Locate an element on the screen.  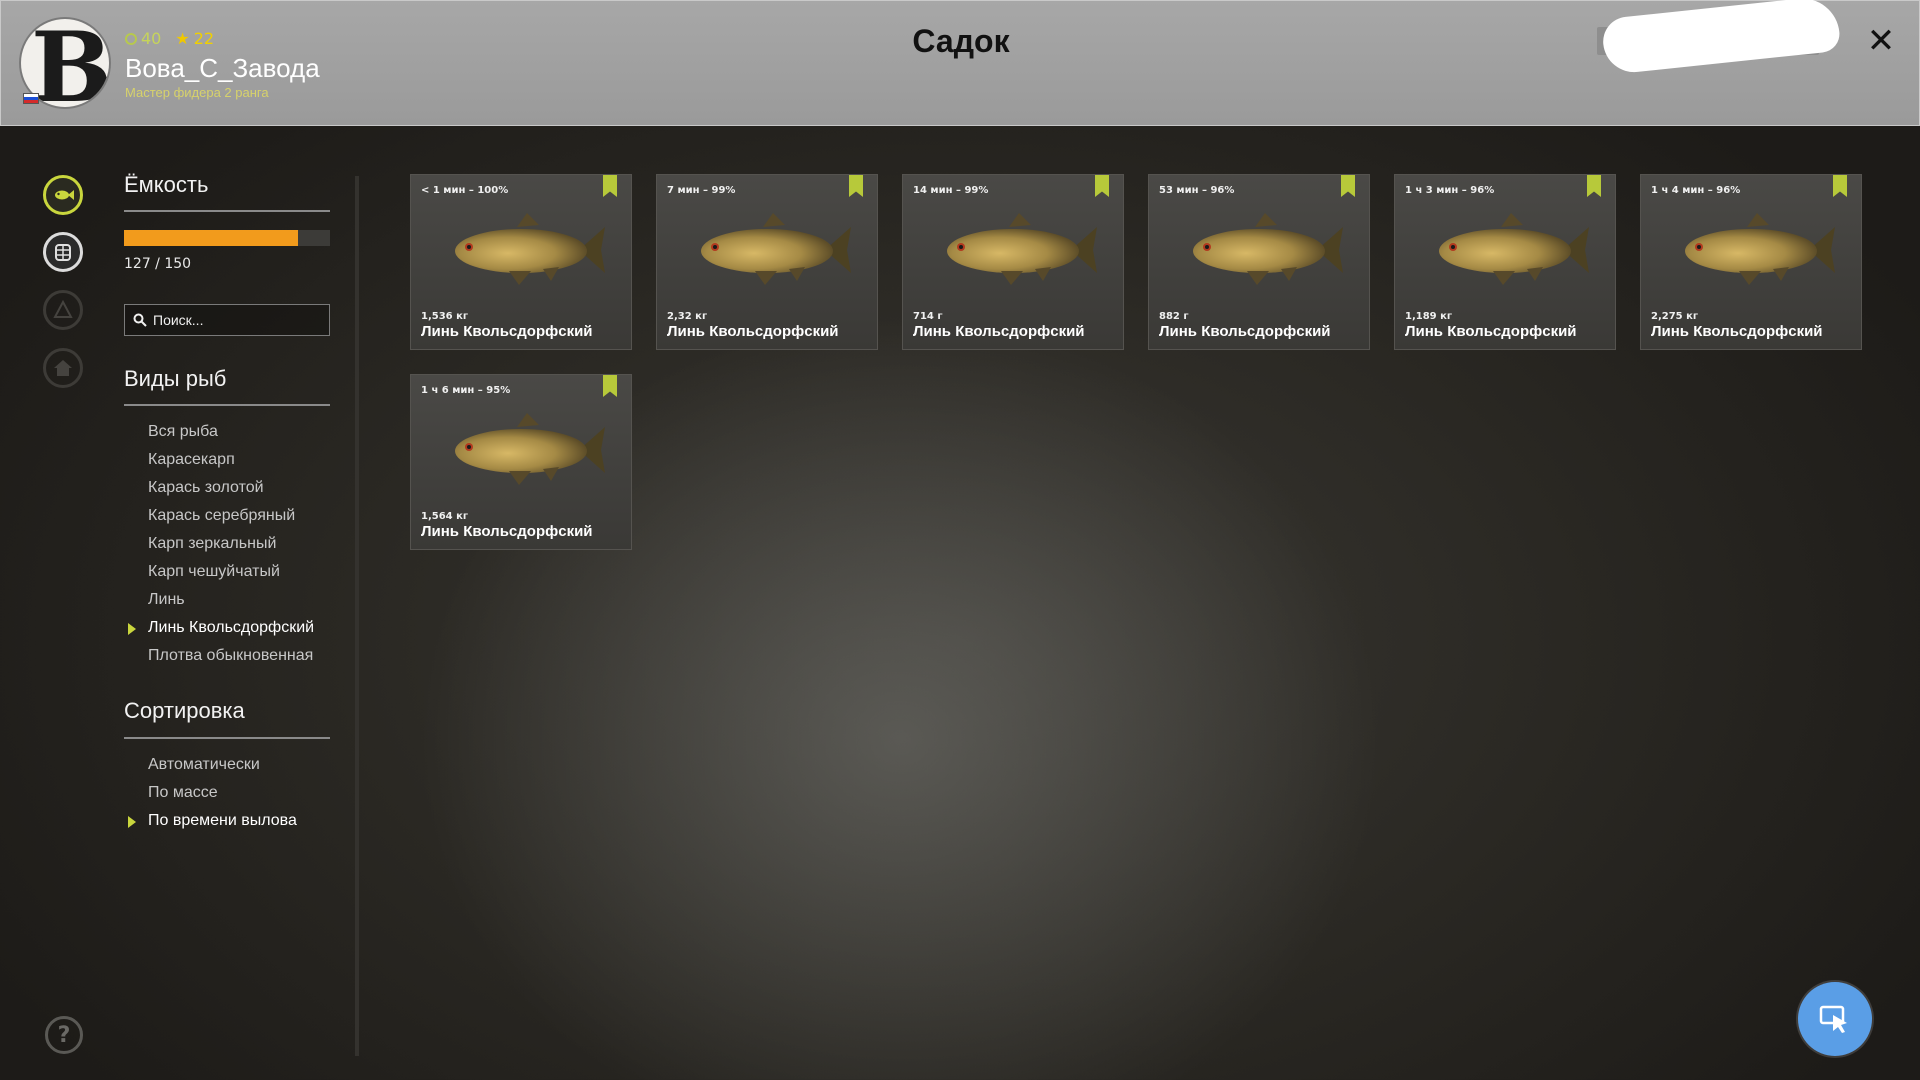
capacity-bar is located at coordinates (227, 238).